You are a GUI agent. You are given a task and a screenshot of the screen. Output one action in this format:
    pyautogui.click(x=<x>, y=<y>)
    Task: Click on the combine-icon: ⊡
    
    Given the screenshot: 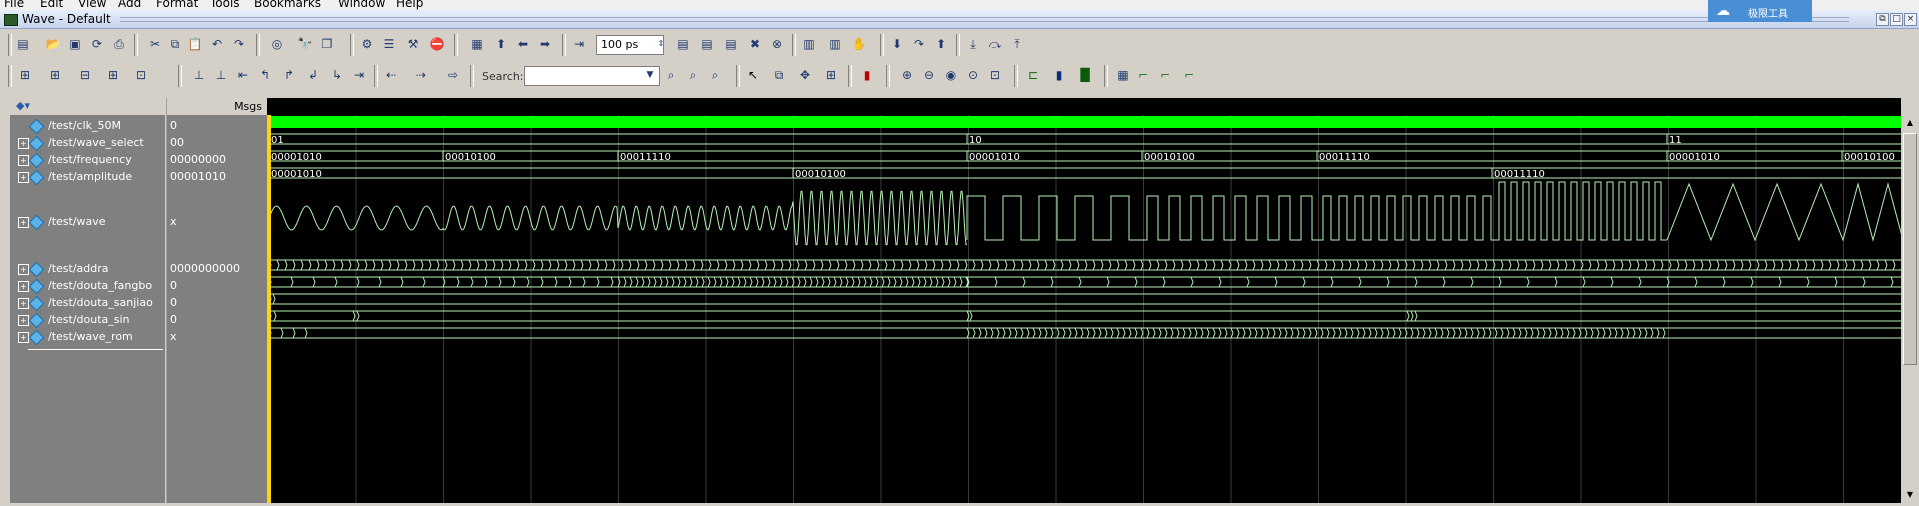 What is the action you would take?
    pyautogui.click(x=141, y=75)
    